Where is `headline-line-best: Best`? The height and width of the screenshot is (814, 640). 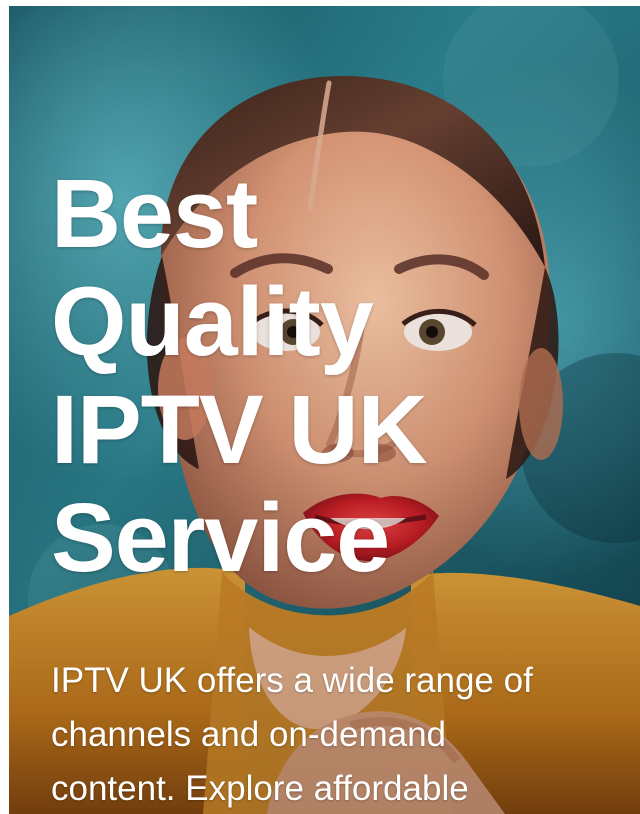 headline-line-best: Best is located at coordinates (154, 213).